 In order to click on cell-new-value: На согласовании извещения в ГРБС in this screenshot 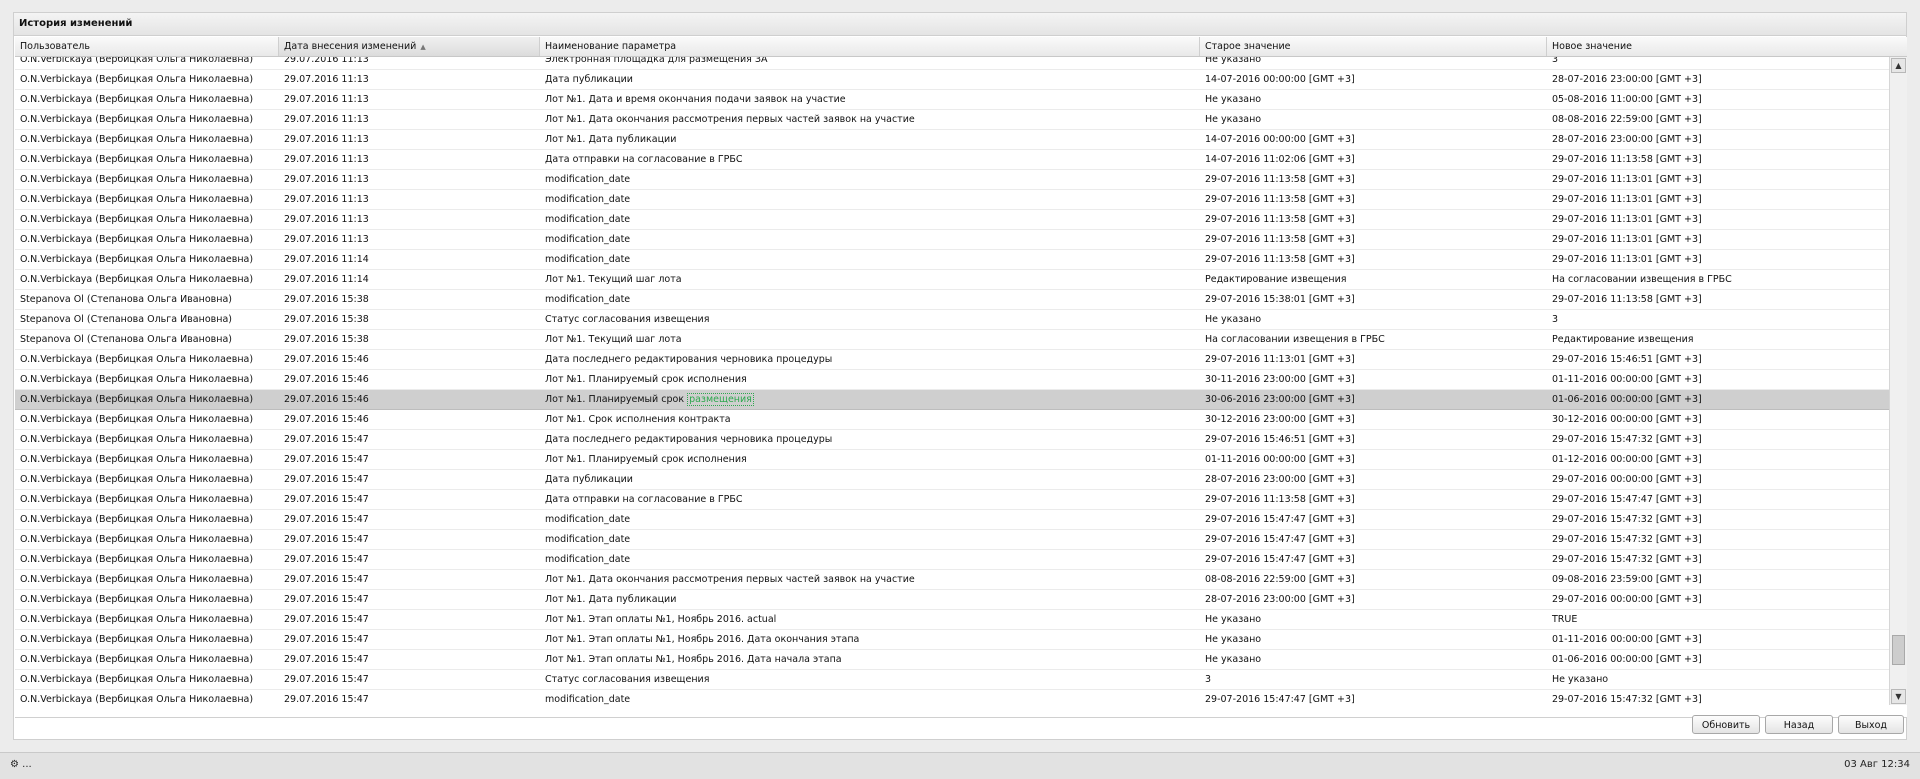, I will do `click(1642, 279)`.